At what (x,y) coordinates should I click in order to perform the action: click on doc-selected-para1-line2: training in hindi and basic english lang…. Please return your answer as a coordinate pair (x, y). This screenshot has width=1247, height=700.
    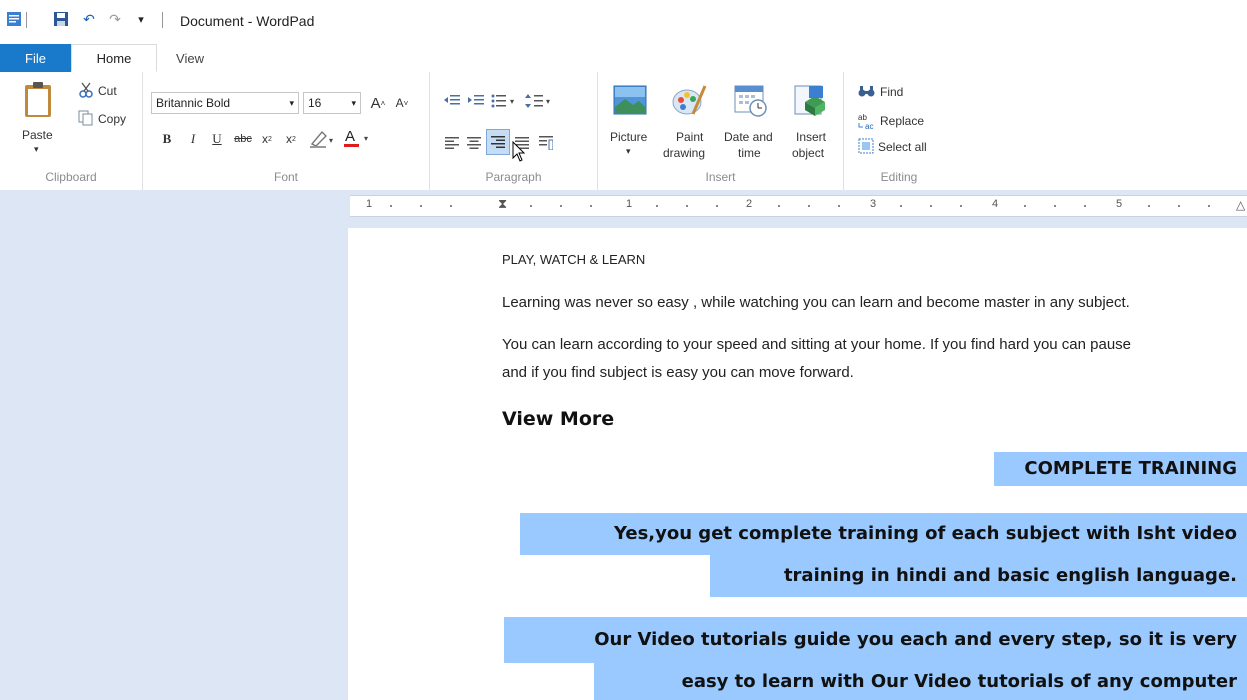
    Looking at the image, I should click on (978, 576).